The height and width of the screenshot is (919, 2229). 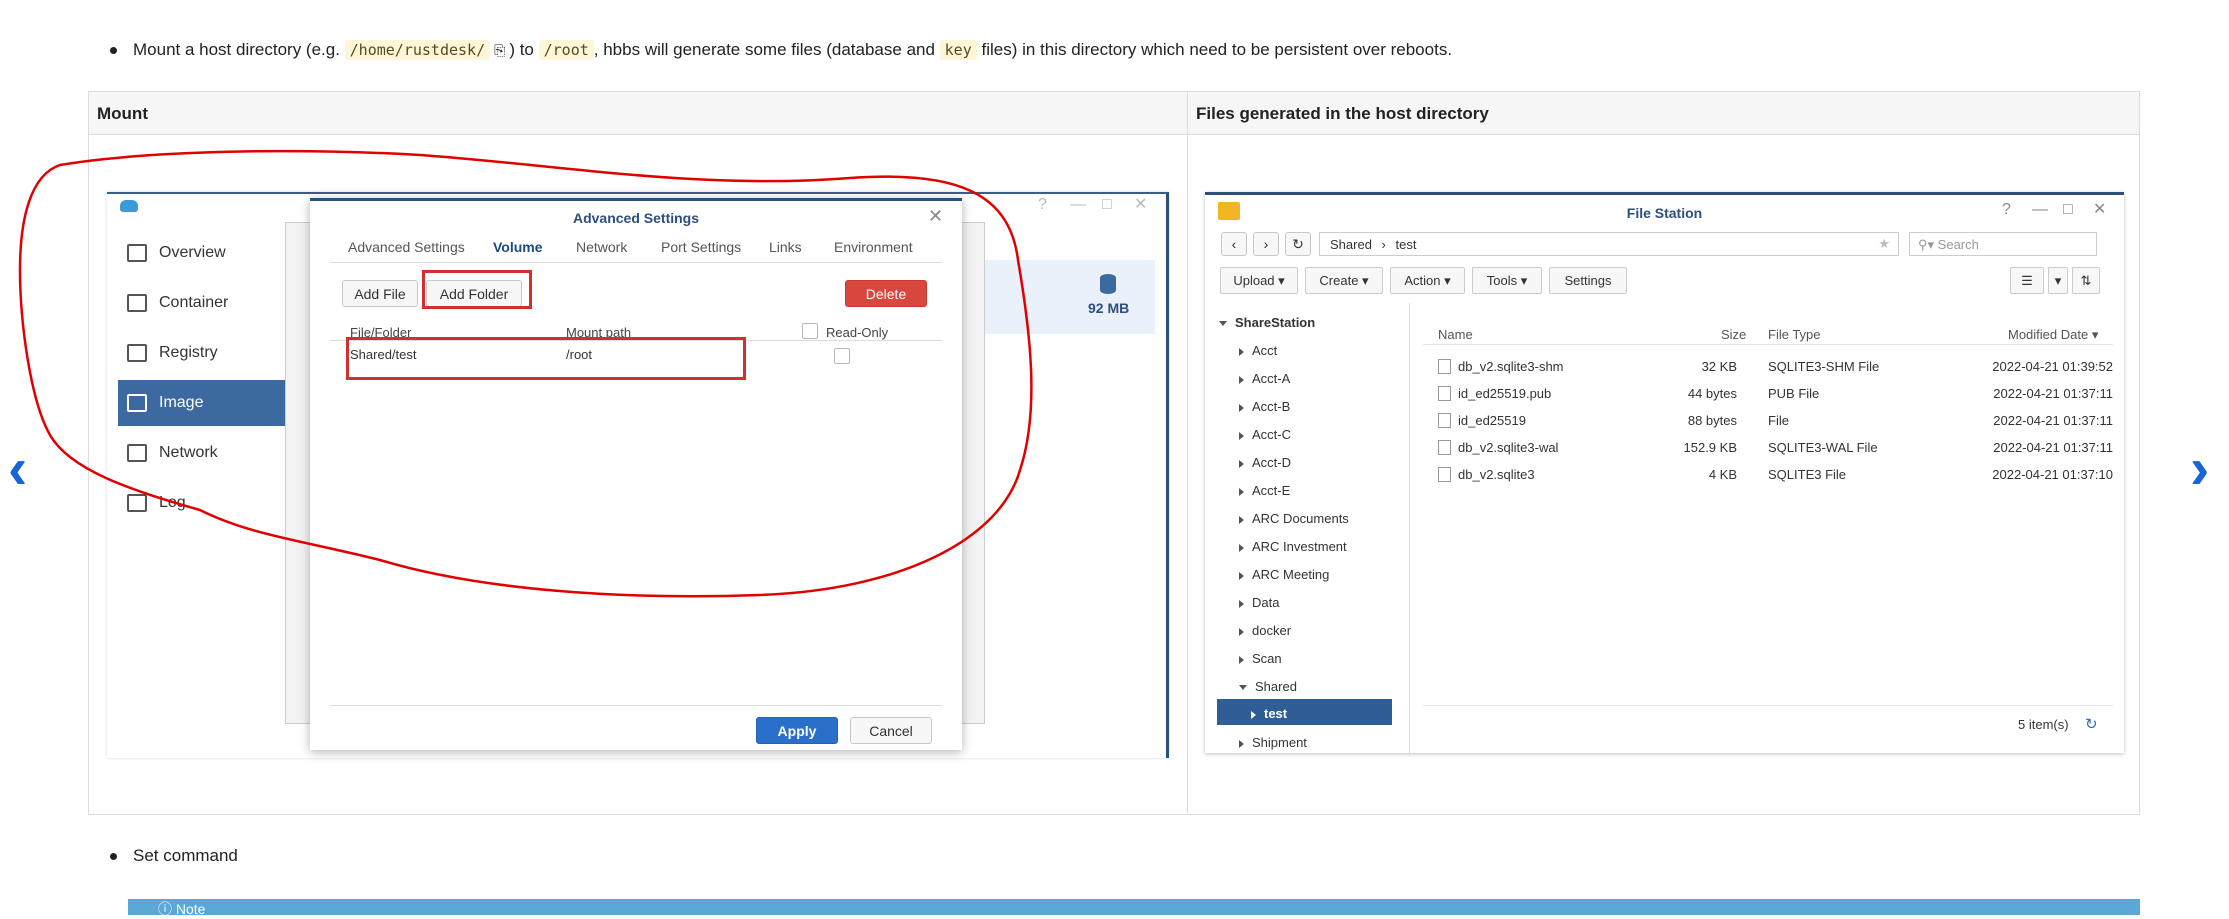 What do you see at coordinates (1298, 244) in the screenshot?
I see `refresh-icon: ↻` at bounding box center [1298, 244].